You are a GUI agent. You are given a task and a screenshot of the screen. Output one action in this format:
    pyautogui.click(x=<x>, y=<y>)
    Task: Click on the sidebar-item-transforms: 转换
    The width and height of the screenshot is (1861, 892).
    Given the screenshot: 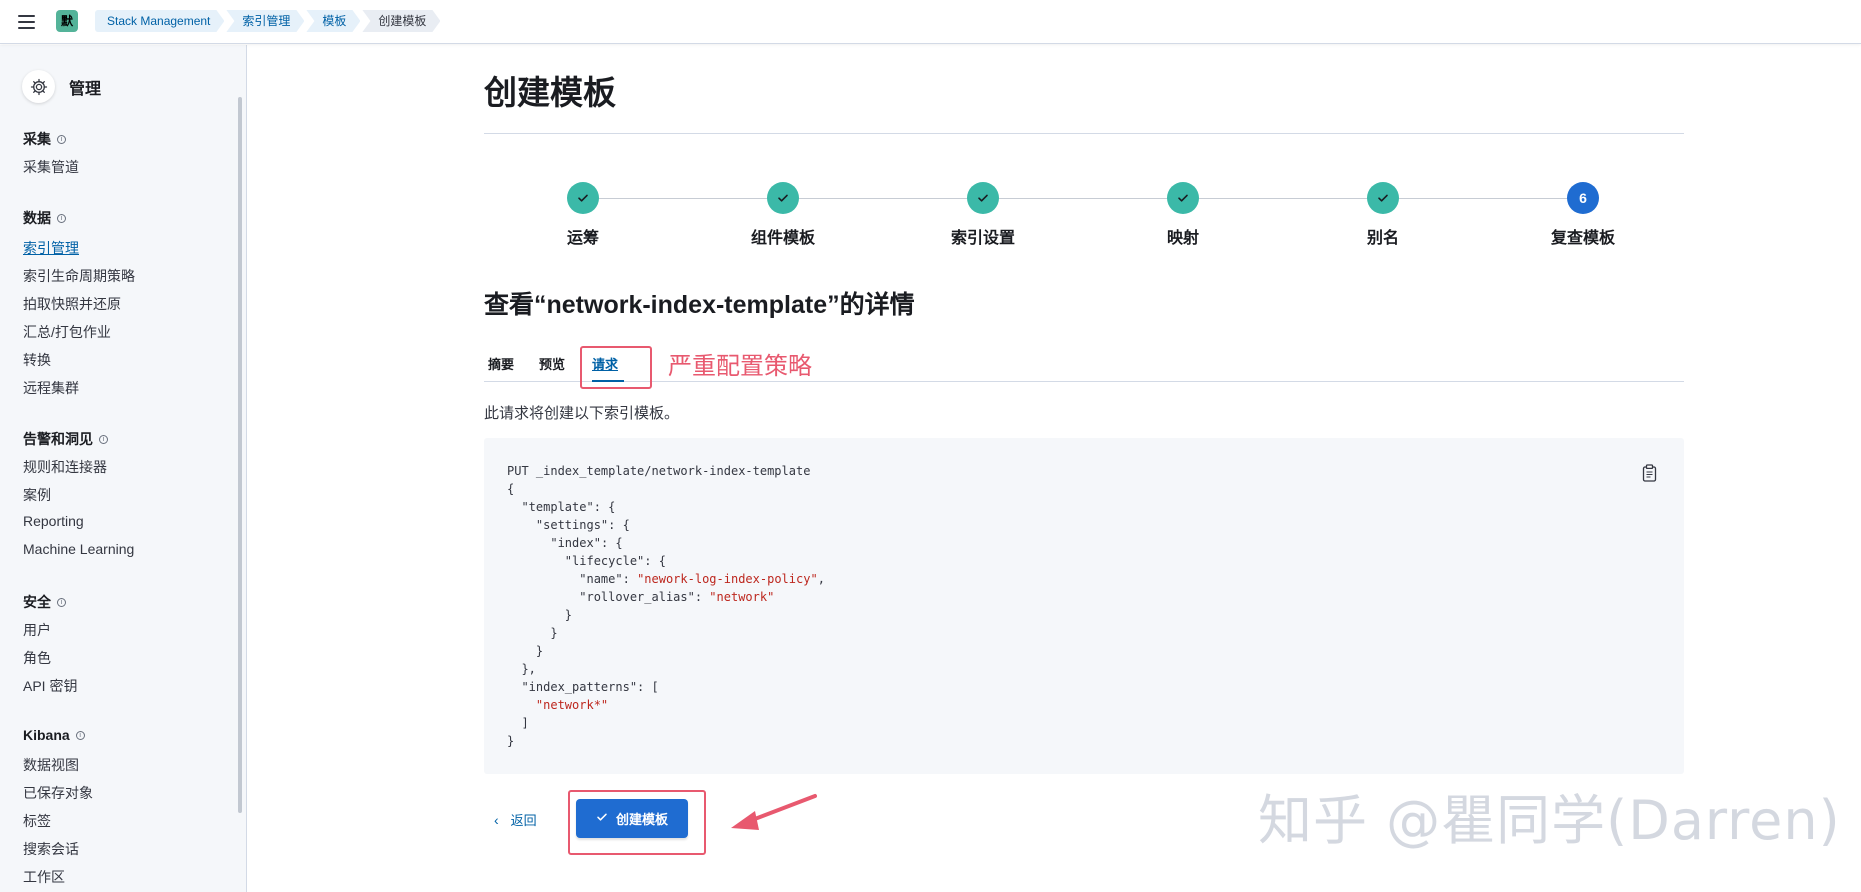 What is the action you would take?
    pyautogui.click(x=37, y=360)
    